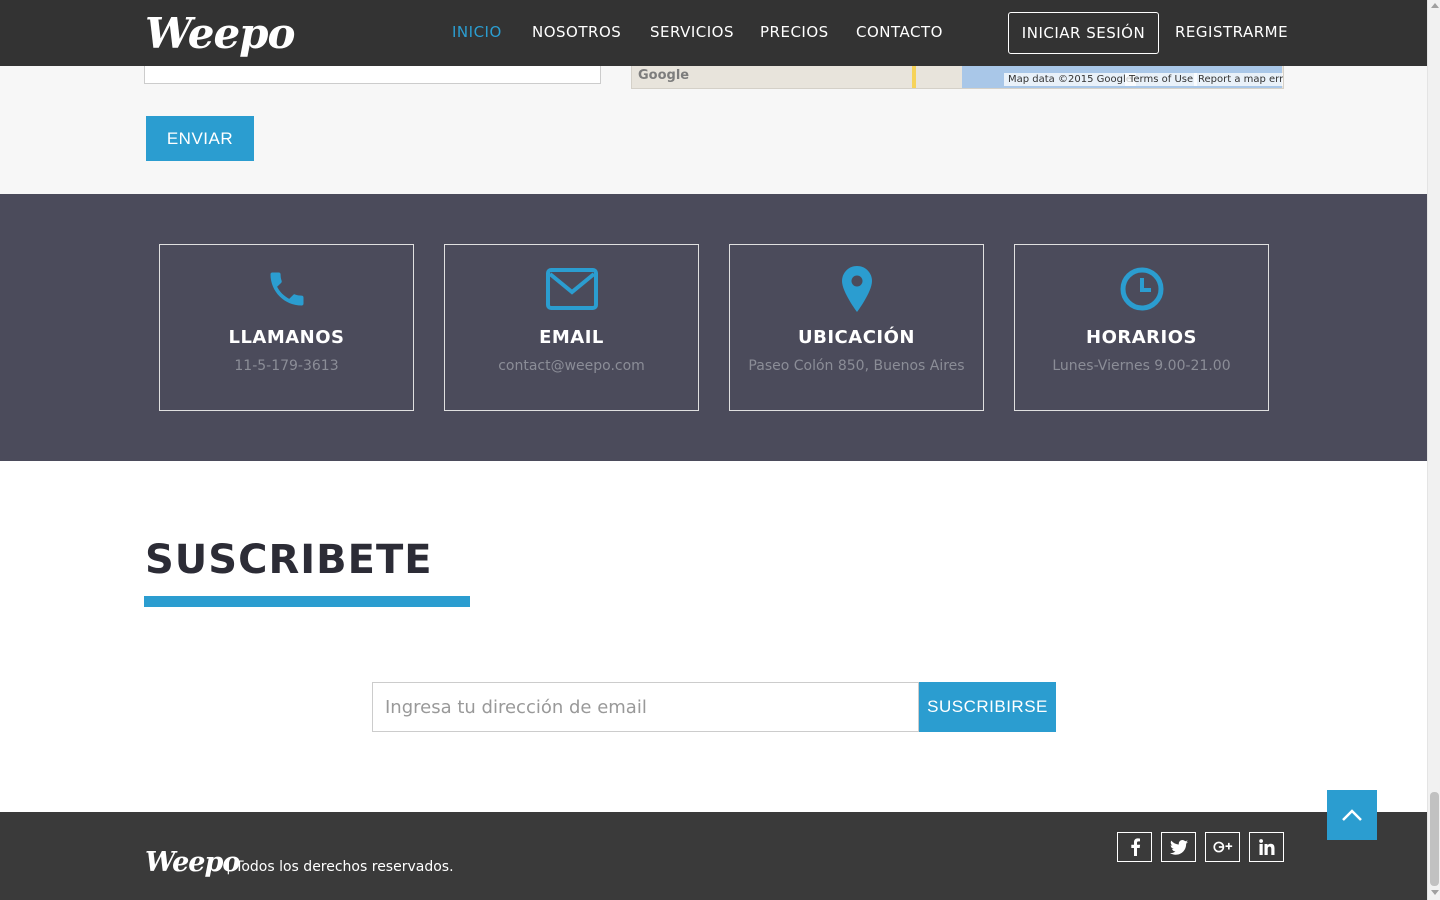  What do you see at coordinates (1161, 79) in the screenshot?
I see `map-terms-link: Terms of Use` at bounding box center [1161, 79].